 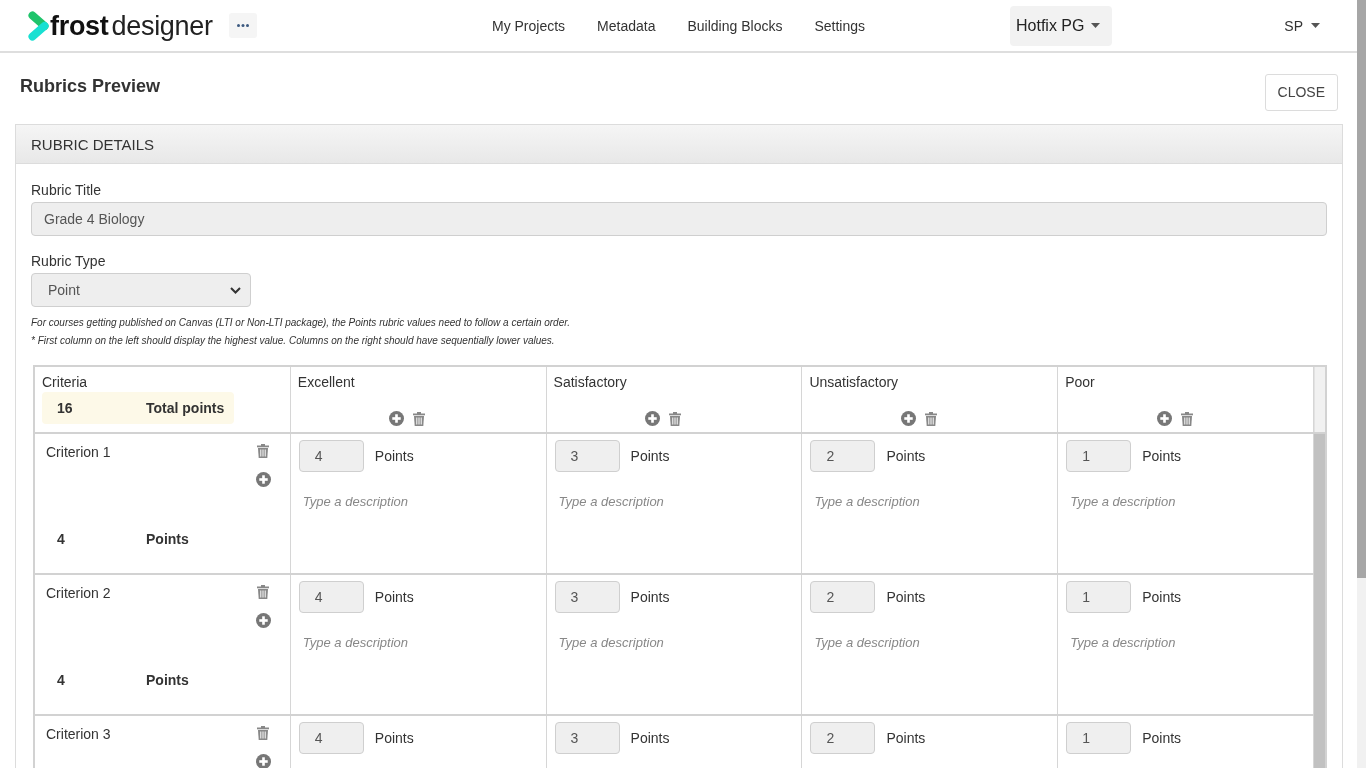 What do you see at coordinates (65, 382) in the screenshot?
I see `column-header: Criteria` at bounding box center [65, 382].